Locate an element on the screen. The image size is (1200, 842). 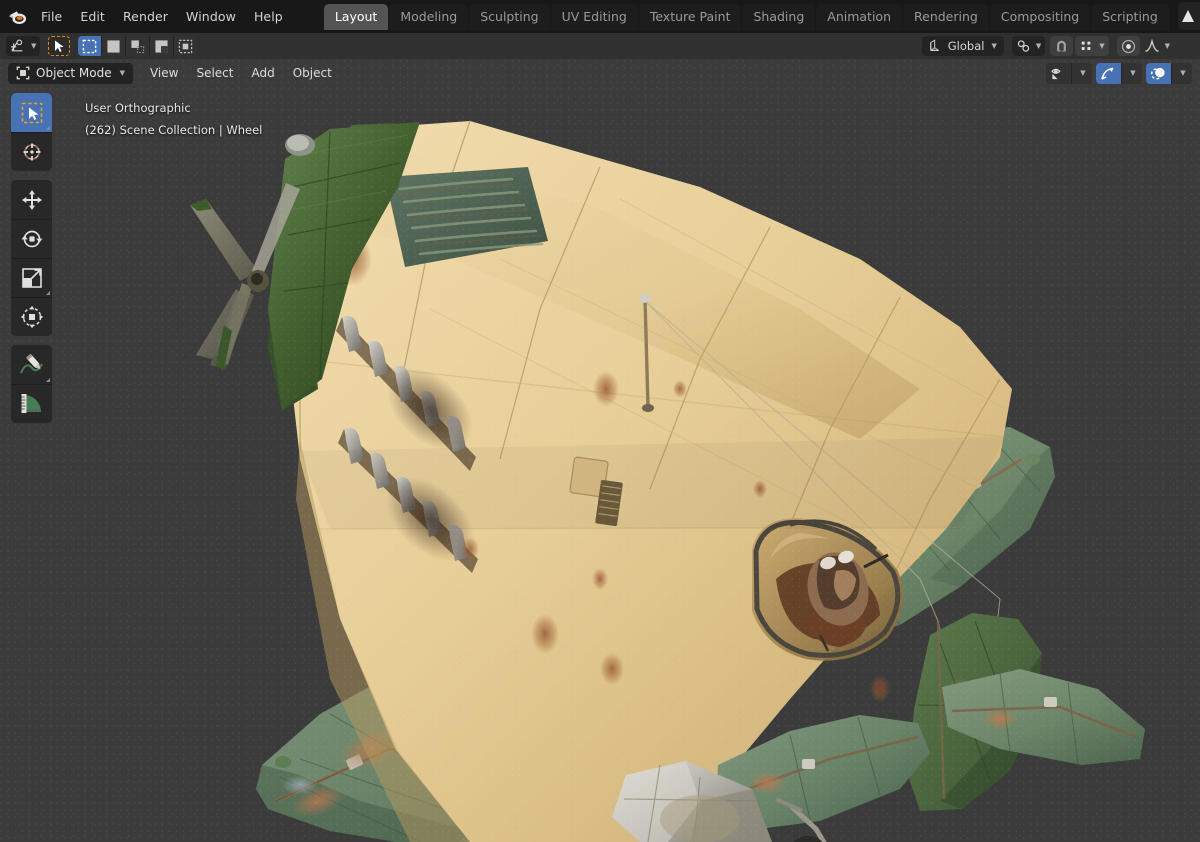
proportional-editing-toggle is located at coordinates (1128, 46).